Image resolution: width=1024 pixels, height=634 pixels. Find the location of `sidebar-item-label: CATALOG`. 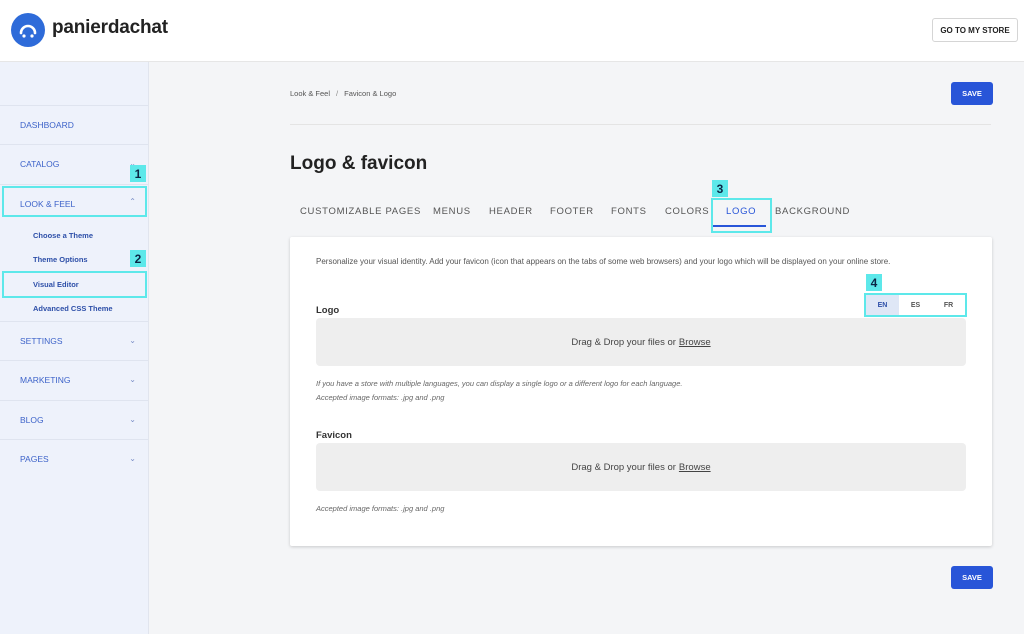

sidebar-item-label: CATALOG is located at coordinates (40, 164).